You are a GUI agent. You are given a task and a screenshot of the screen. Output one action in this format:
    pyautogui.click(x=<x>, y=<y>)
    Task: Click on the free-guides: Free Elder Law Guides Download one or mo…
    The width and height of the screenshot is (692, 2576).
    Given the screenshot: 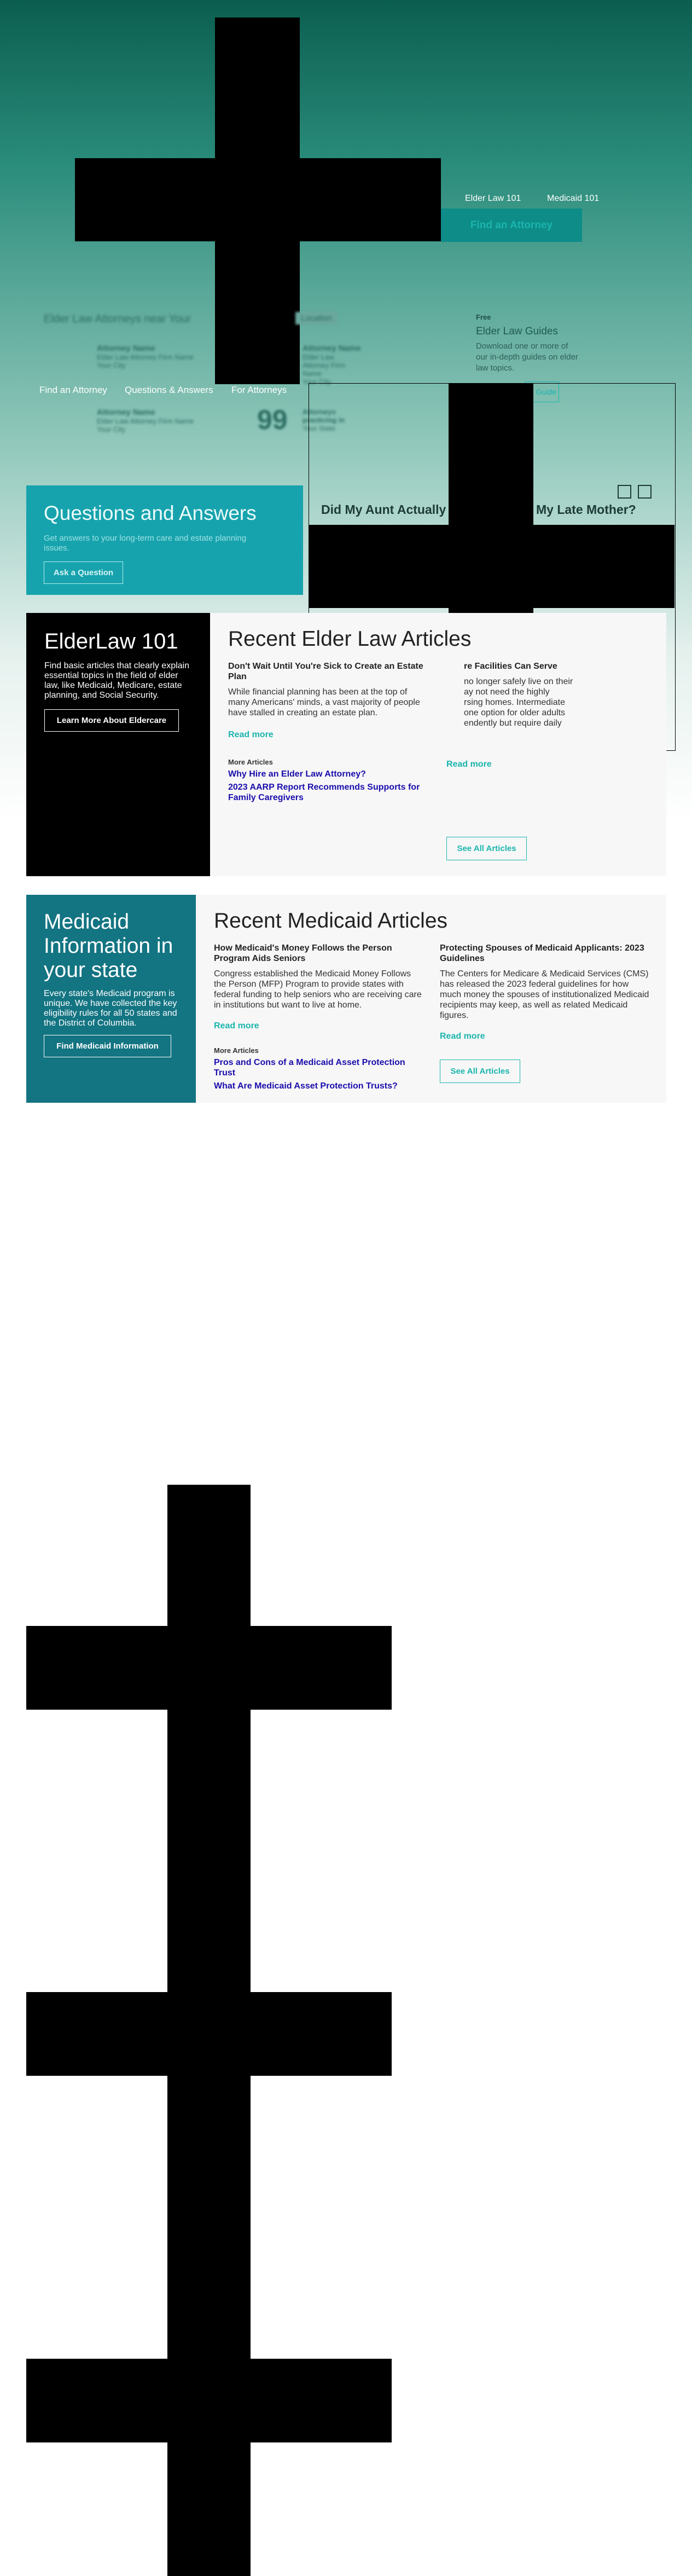 What is the action you would take?
    pyautogui.click(x=539, y=343)
    